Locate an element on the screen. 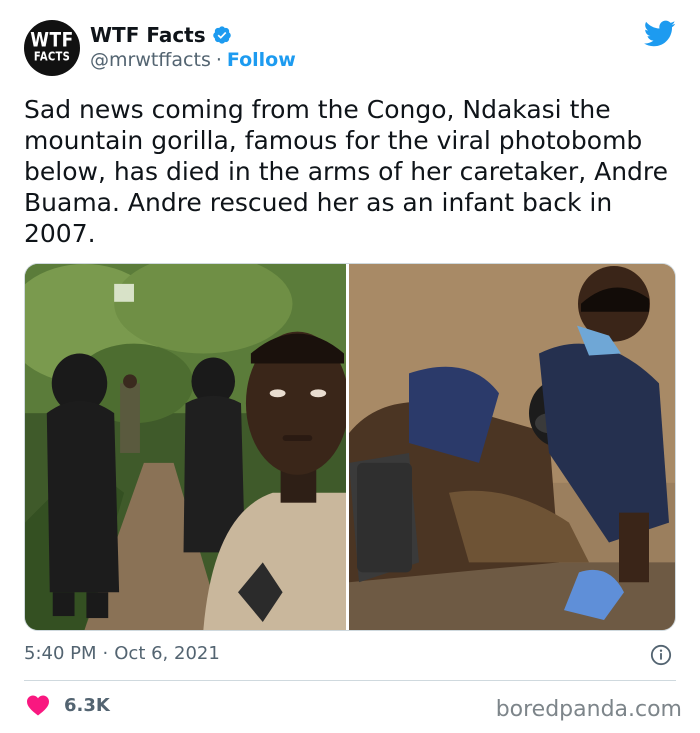  heart-icon is located at coordinates (38, 705).